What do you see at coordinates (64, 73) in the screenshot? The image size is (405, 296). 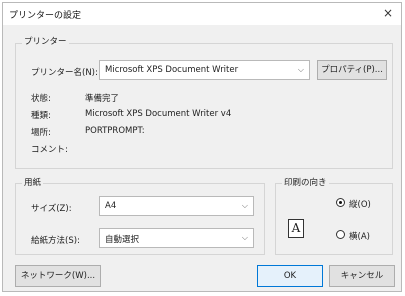 I see `printer-name-label: プリンター名(N):` at bounding box center [64, 73].